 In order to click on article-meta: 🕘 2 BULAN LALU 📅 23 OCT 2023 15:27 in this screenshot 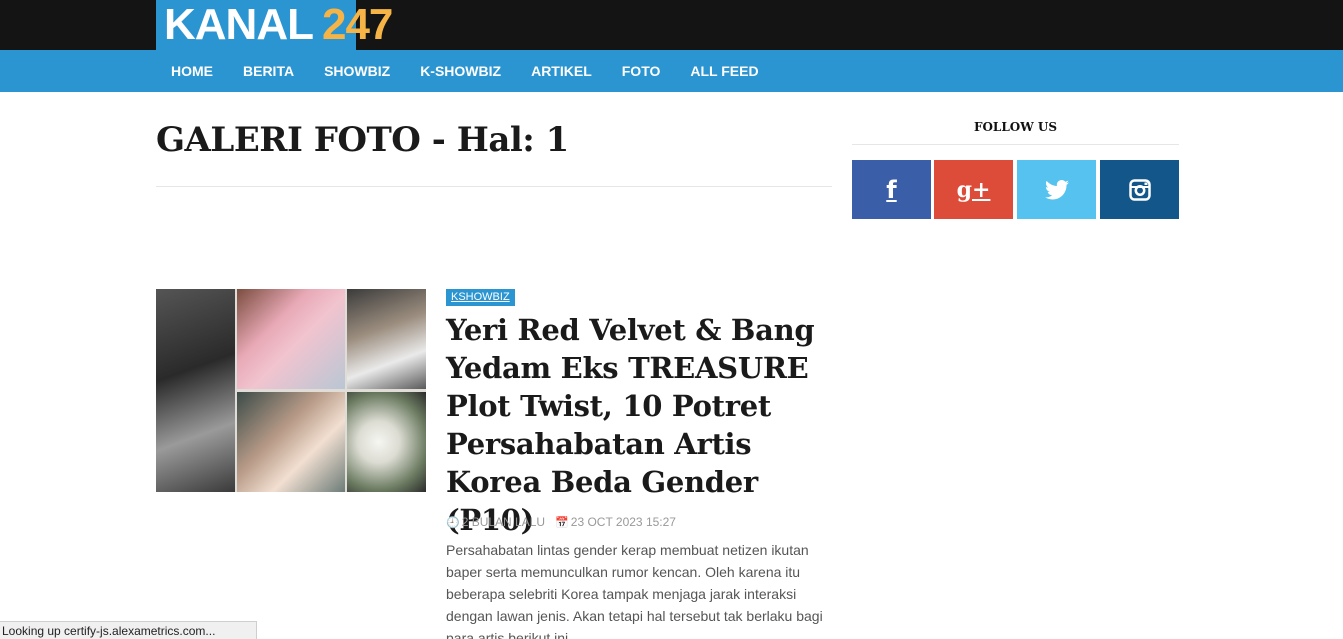, I will do `click(561, 522)`.